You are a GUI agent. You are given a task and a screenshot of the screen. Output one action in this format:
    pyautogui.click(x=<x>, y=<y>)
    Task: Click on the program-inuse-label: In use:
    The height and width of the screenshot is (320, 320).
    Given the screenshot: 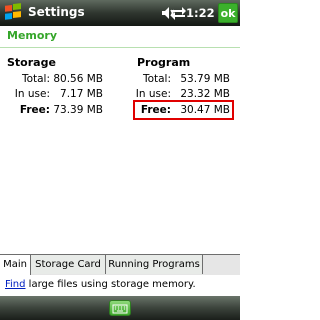 What is the action you would take?
    pyautogui.click(x=153, y=94)
    